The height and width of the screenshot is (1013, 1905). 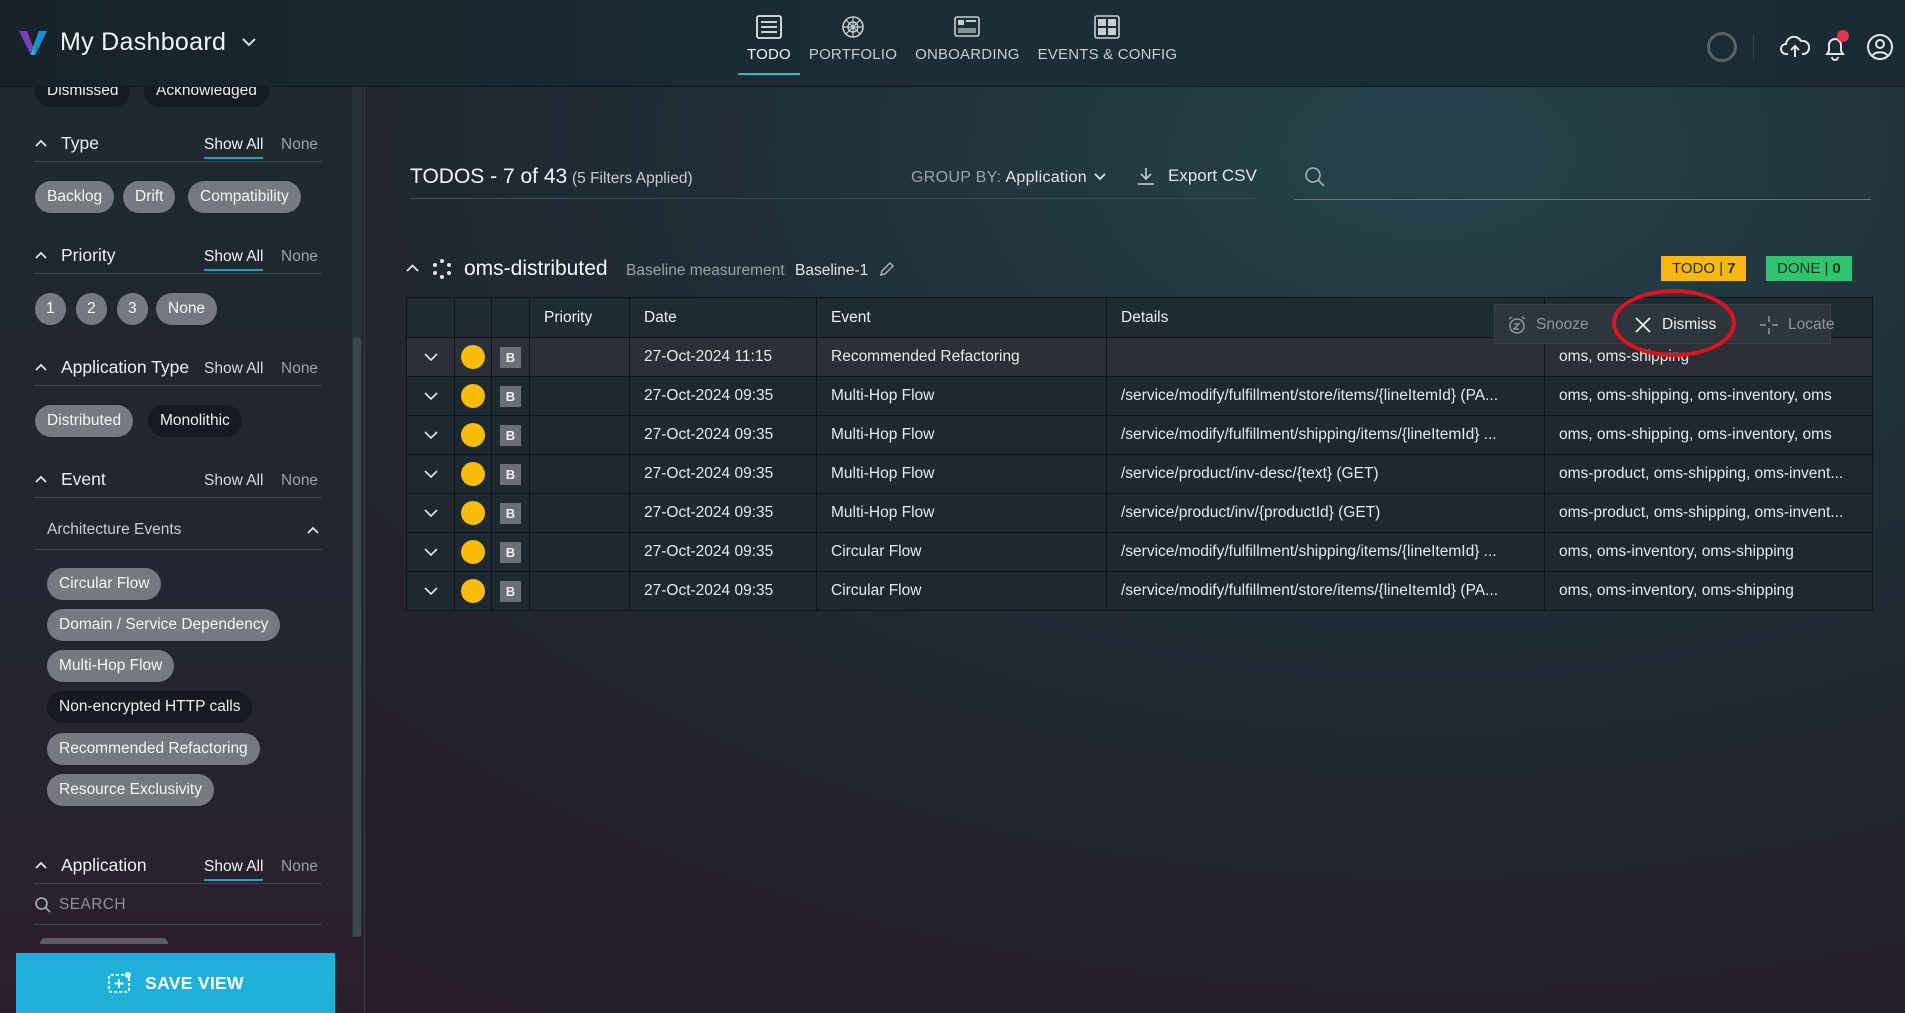 I want to click on edit-pencil-icon, so click(x=887, y=269).